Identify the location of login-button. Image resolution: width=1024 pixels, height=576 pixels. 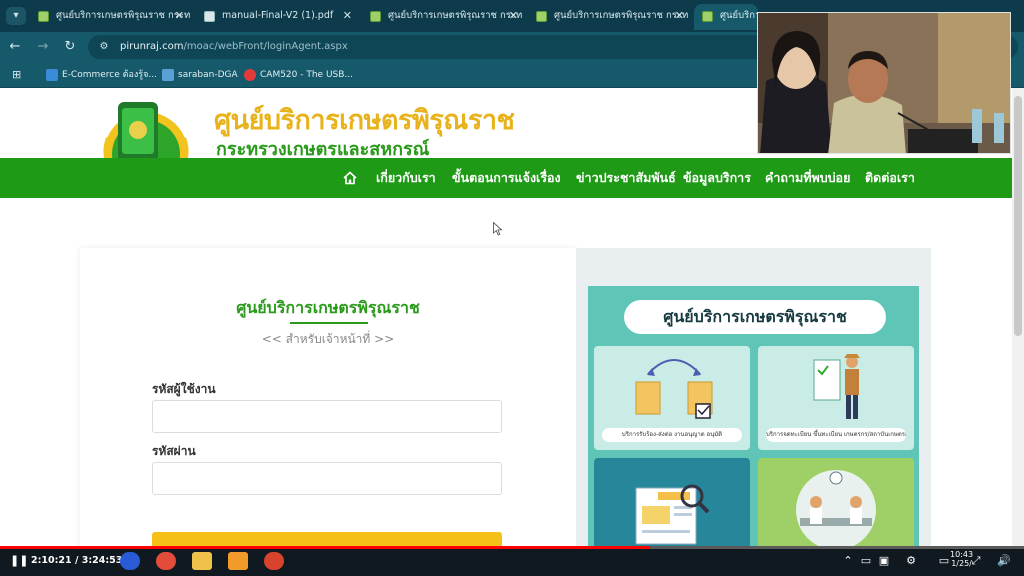
(327, 539).